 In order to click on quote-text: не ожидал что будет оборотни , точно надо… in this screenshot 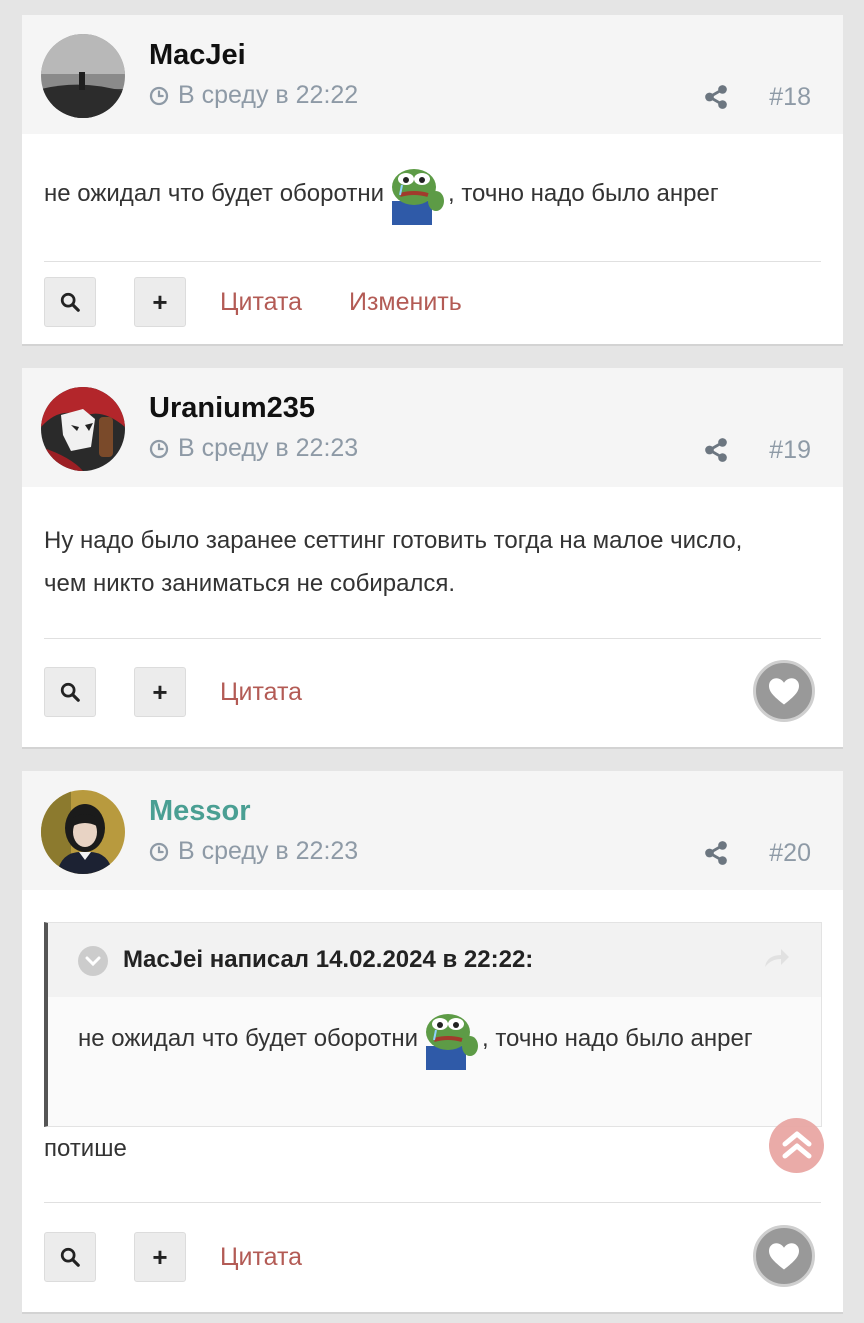, I will do `click(434, 1039)`.